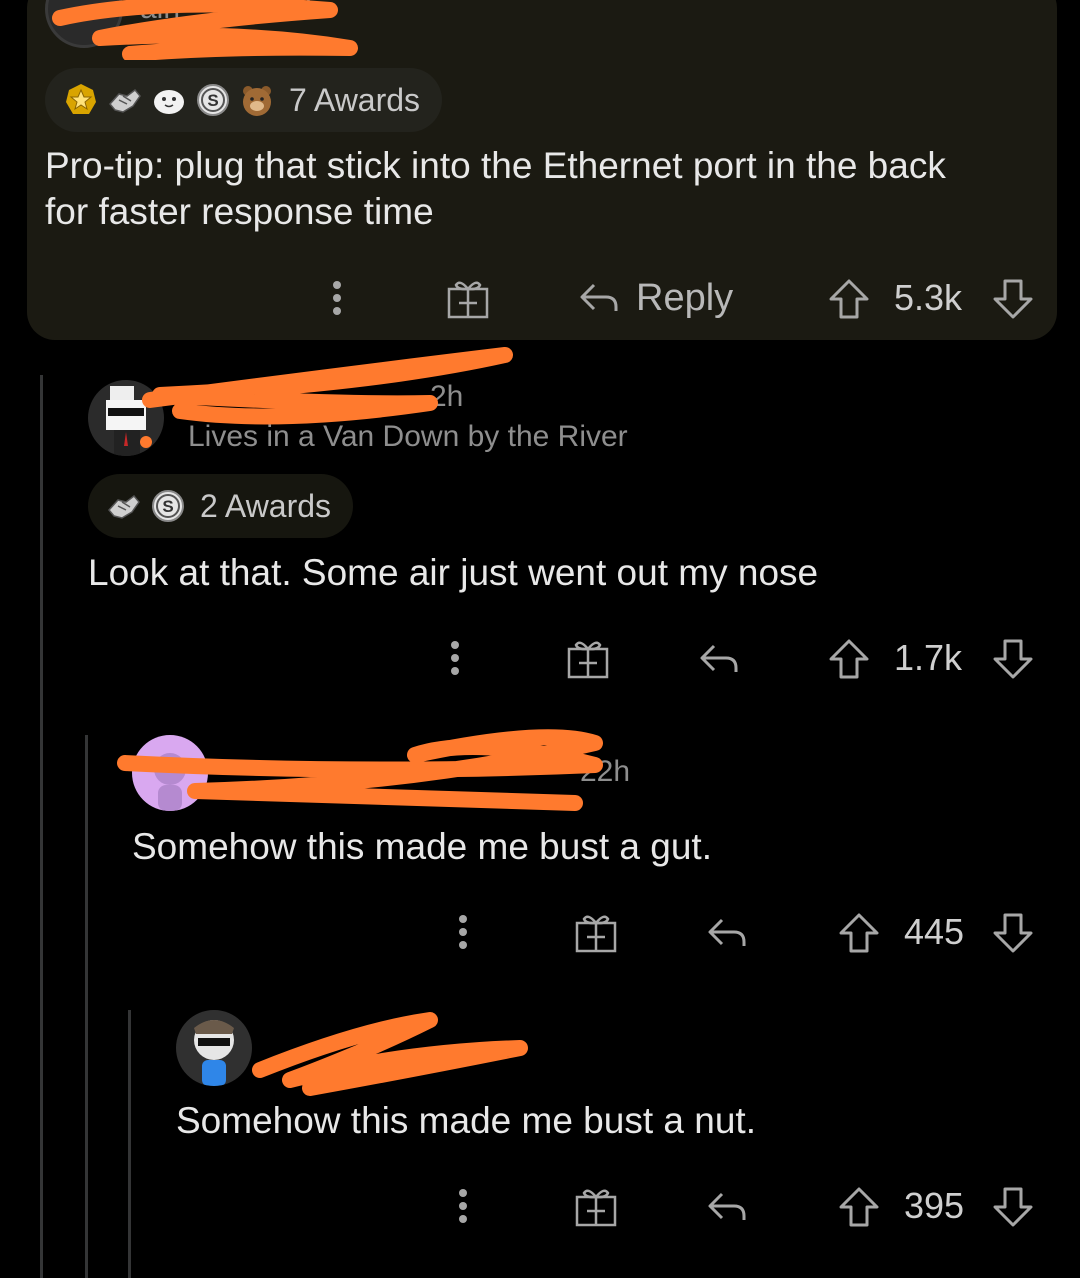 The width and height of the screenshot is (1080, 1278). What do you see at coordinates (257, 100) in the screenshot?
I see `bear-award-icon` at bounding box center [257, 100].